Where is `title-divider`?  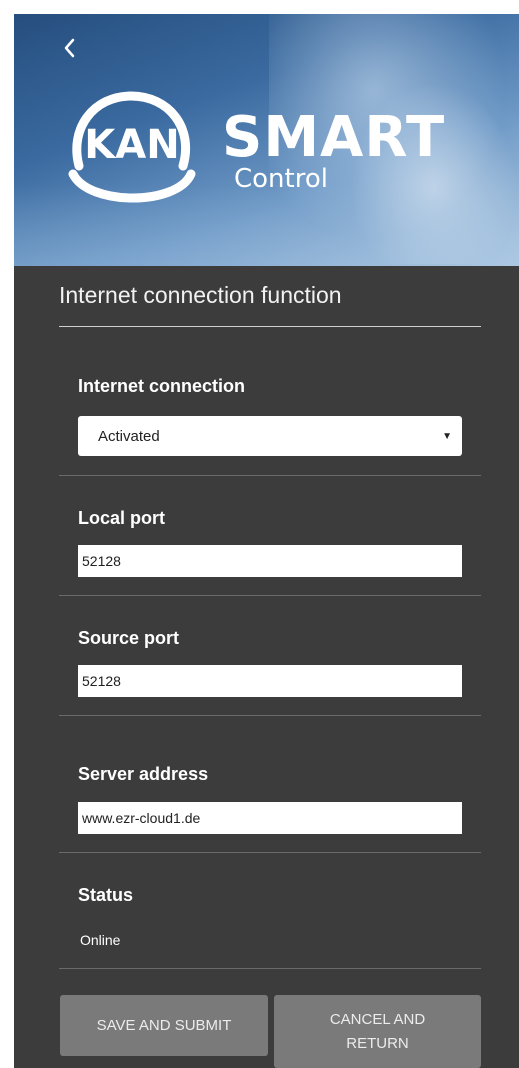 title-divider is located at coordinates (270, 326).